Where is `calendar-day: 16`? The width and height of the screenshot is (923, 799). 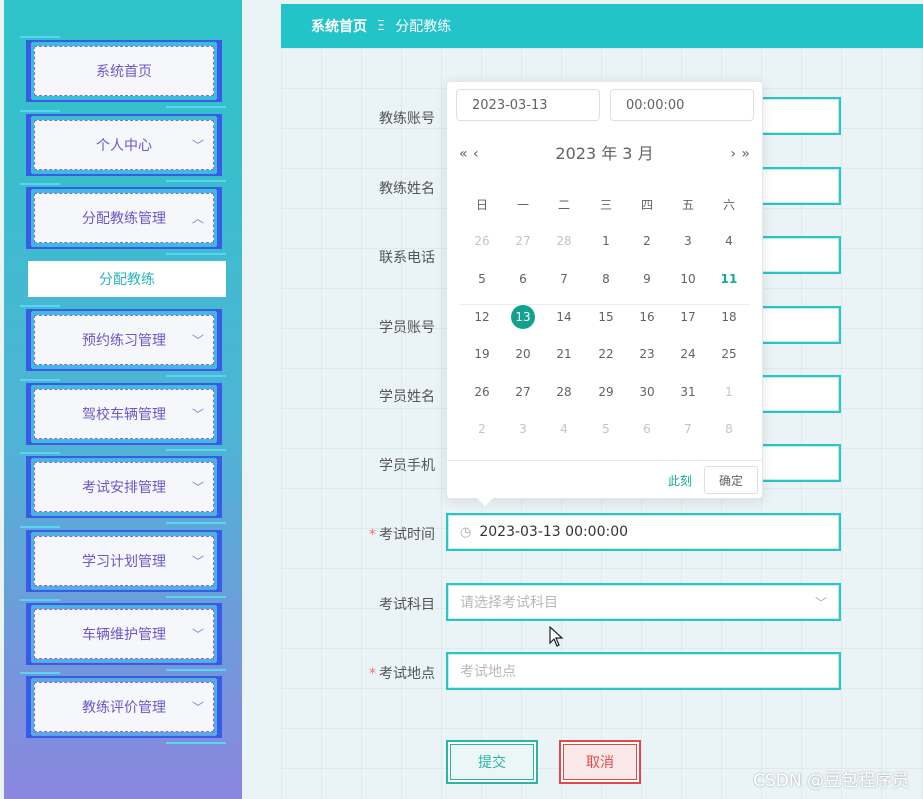 calendar-day: 16 is located at coordinates (647, 317).